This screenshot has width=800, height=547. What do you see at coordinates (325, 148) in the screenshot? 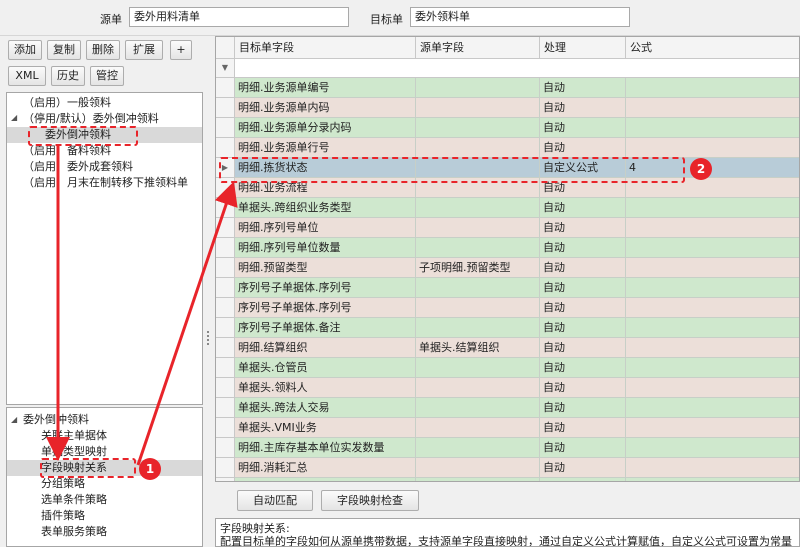
I see `cell-target-field: 明细.业务源单行号` at bounding box center [325, 148].